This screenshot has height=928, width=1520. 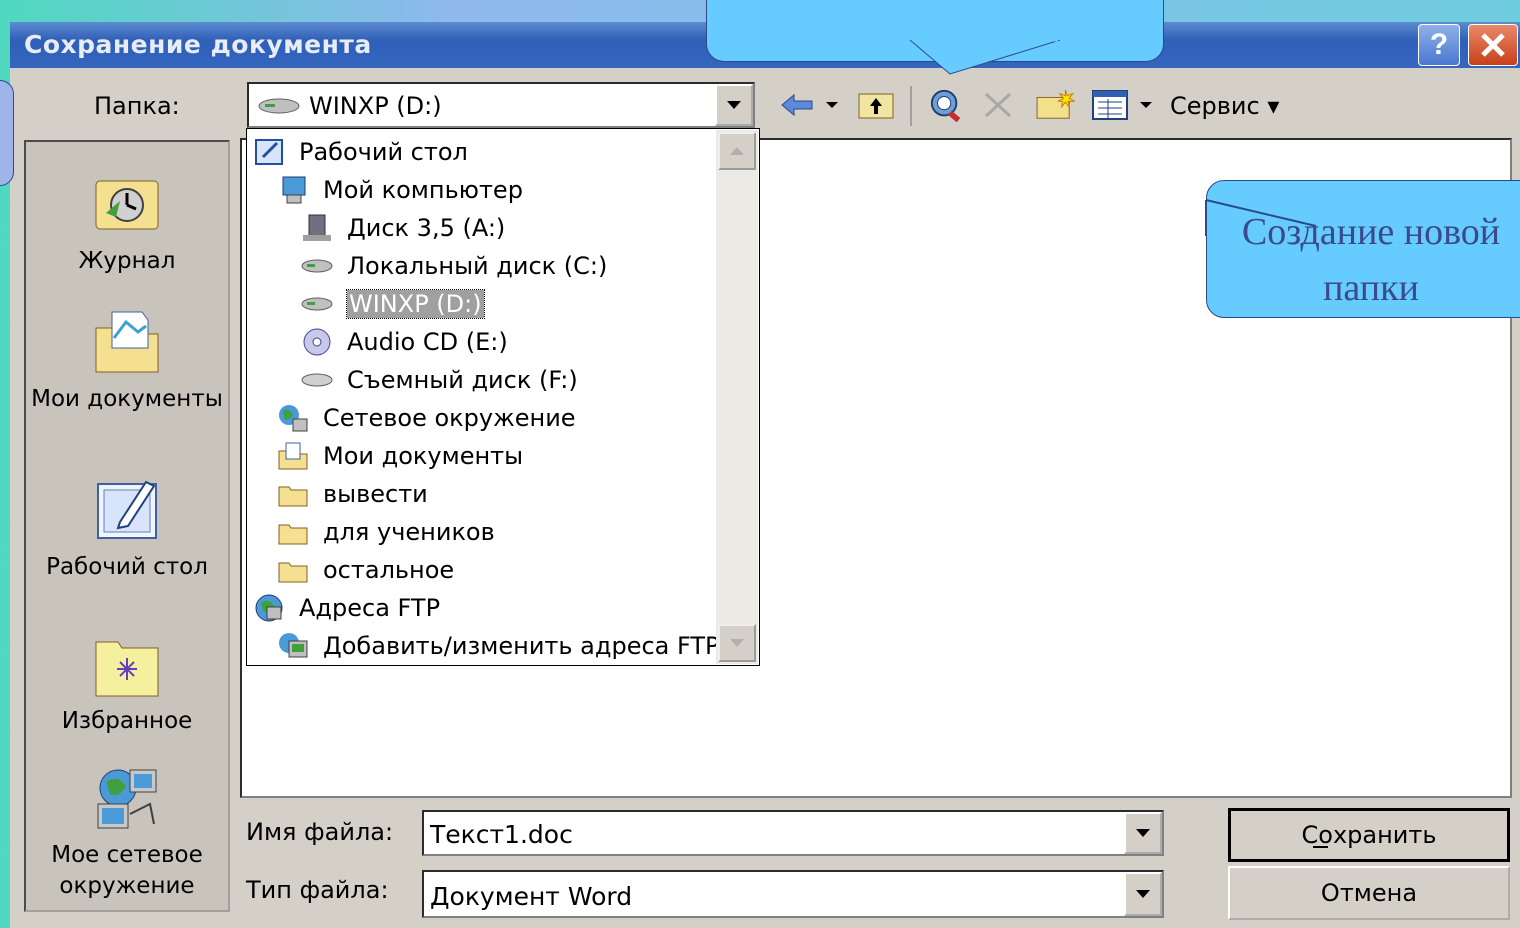 I want to click on place-my-documents: Мои документы, so click(x=127, y=360).